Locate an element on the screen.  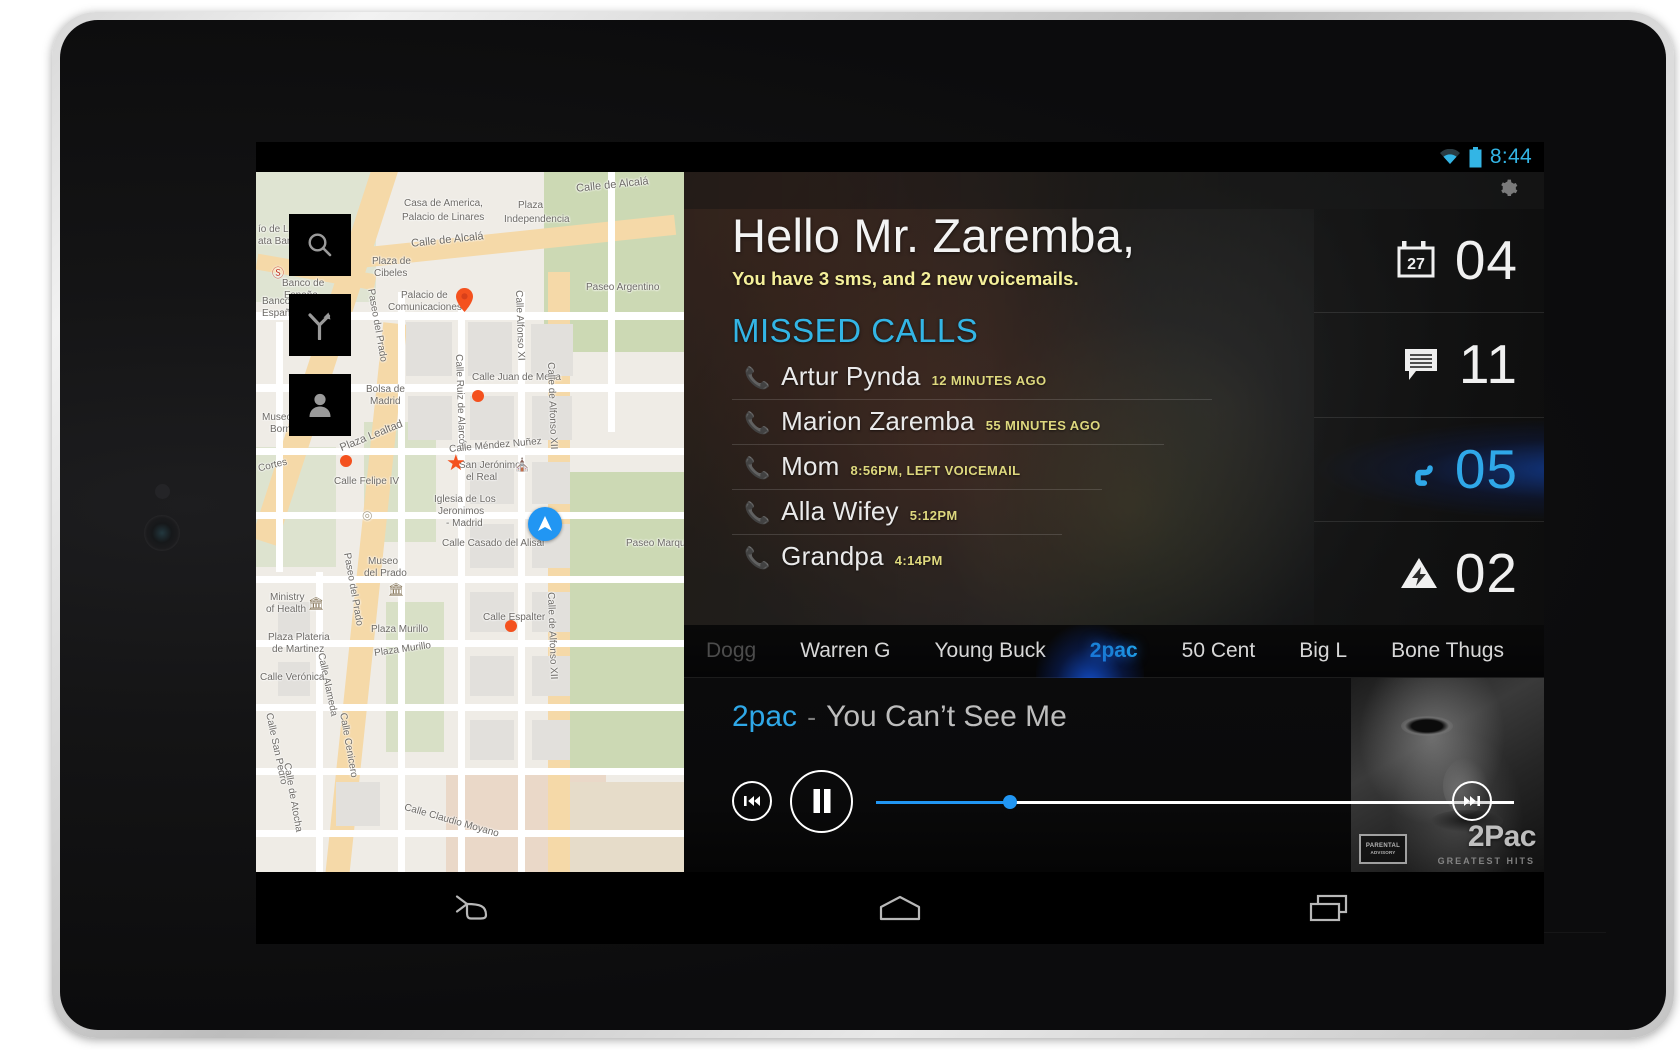
missed-call-row: 📞 Mom 8:56PM, LEFT VOICEMAIL is located at coordinates (917, 467).